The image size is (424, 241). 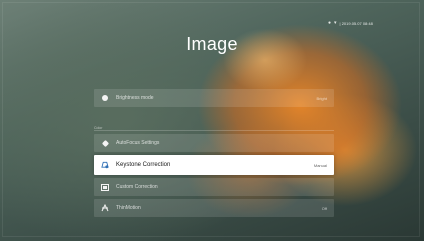 What do you see at coordinates (105, 165) in the screenshot?
I see `keystone-icon` at bounding box center [105, 165].